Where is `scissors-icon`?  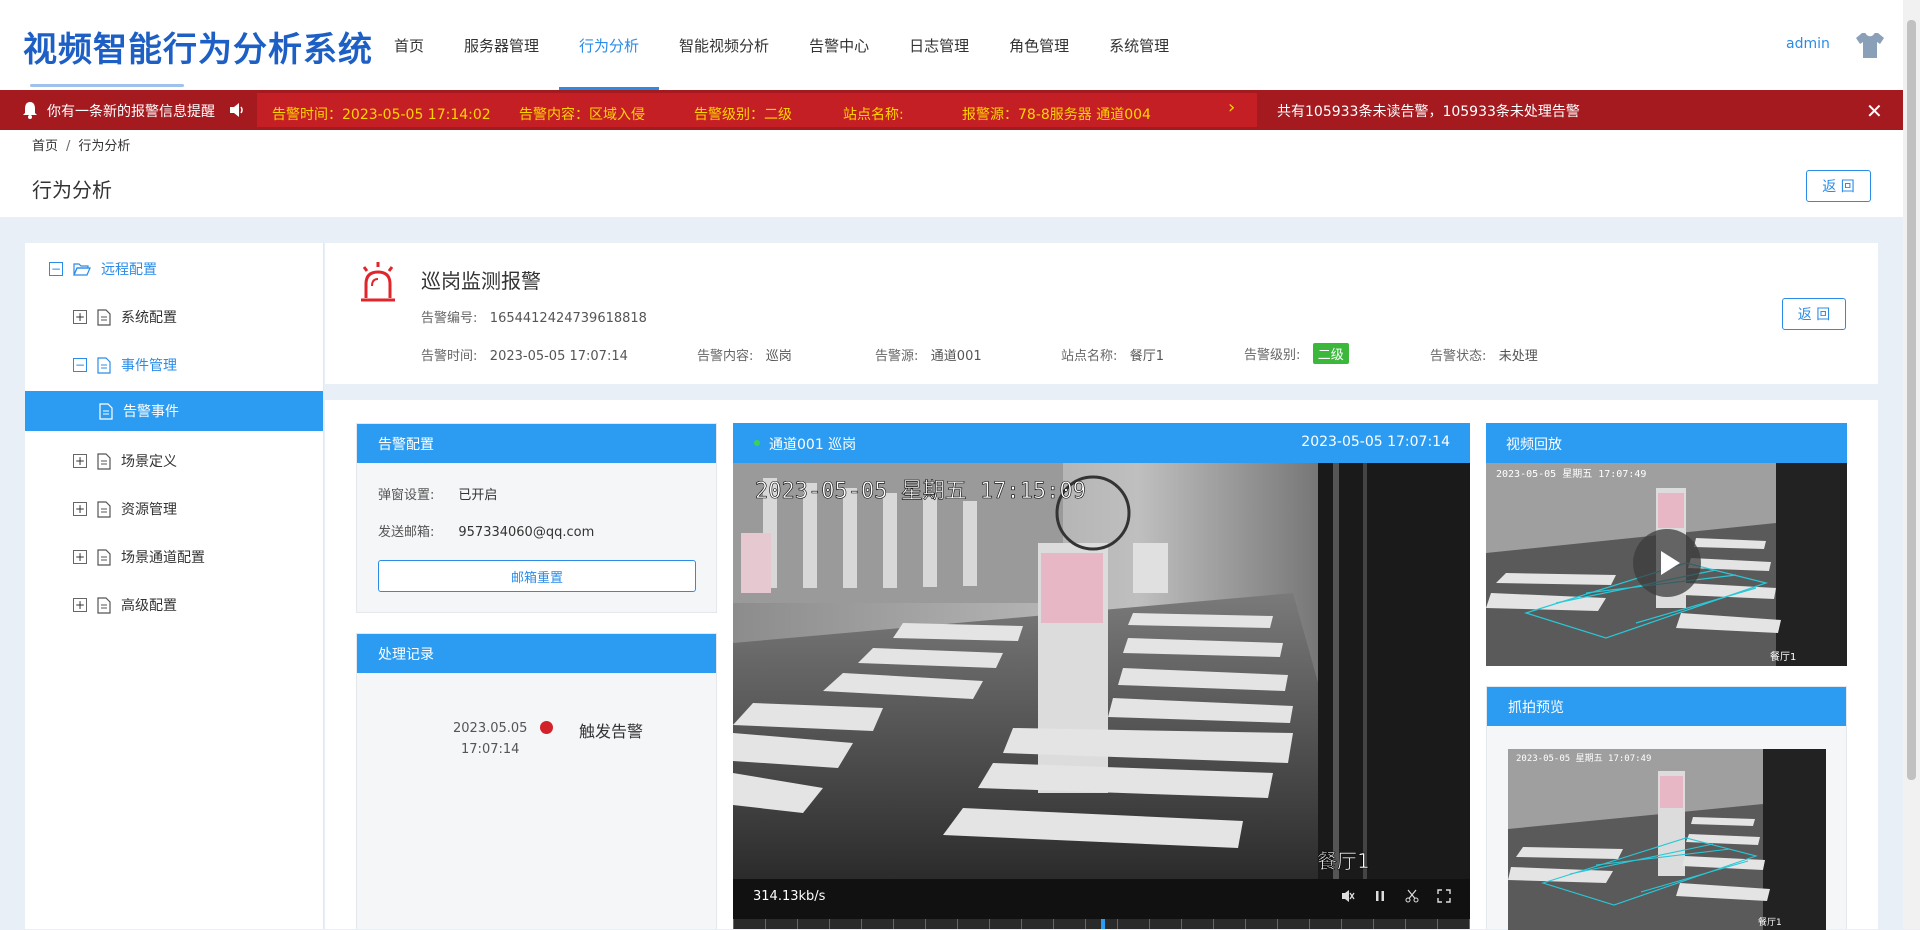 scissors-icon is located at coordinates (1412, 896).